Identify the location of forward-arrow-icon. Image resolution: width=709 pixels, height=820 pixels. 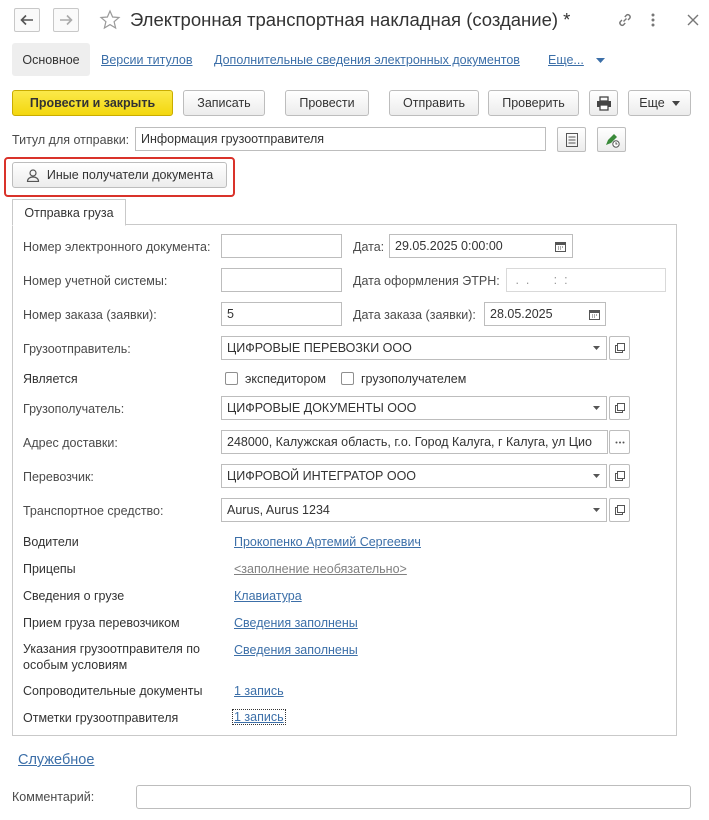
(66, 20).